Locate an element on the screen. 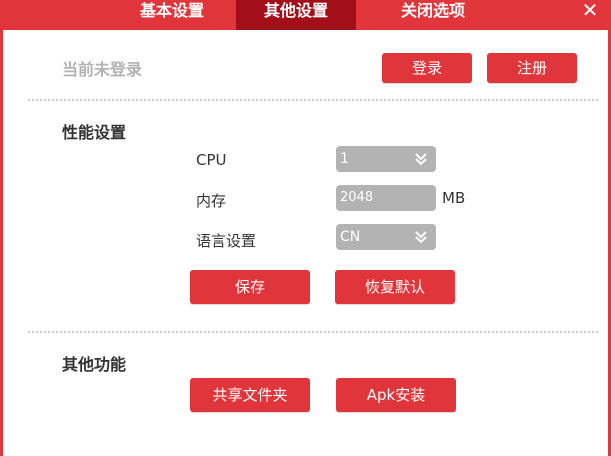  memory-label: 内存 is located at coordinates (211, 201).